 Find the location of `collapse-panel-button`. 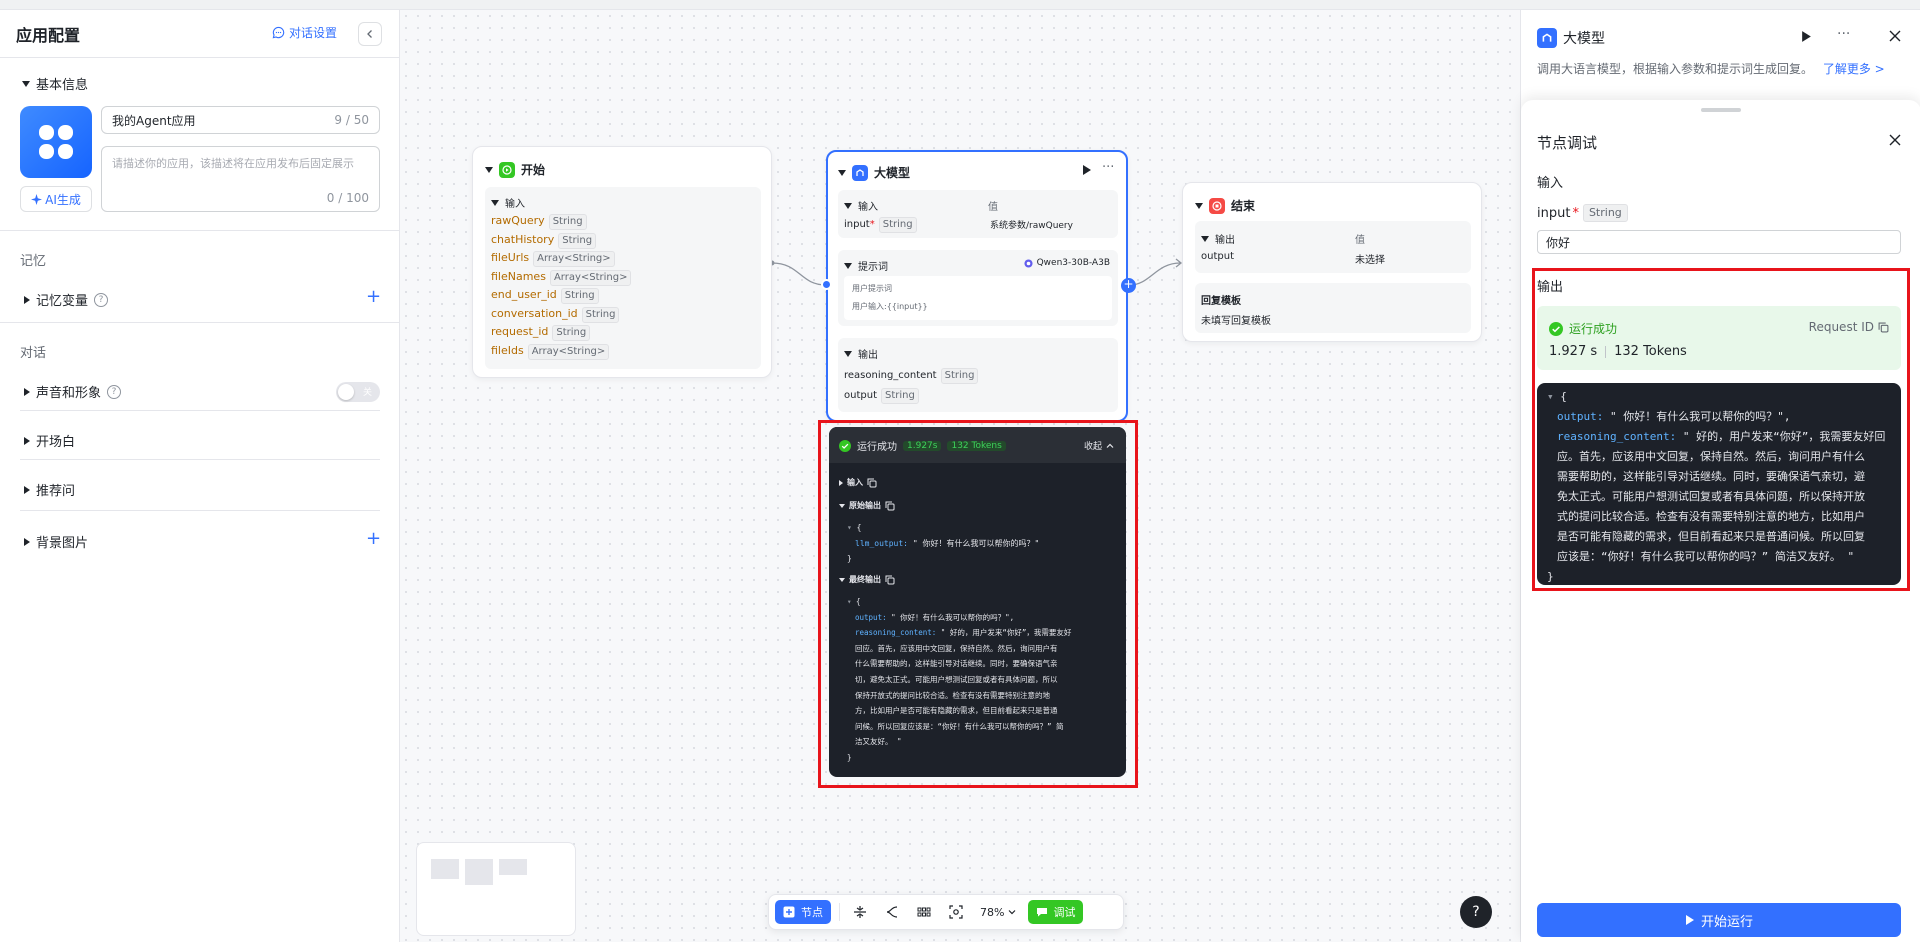

collapse-panel-button is located at coordinates (370, 34).